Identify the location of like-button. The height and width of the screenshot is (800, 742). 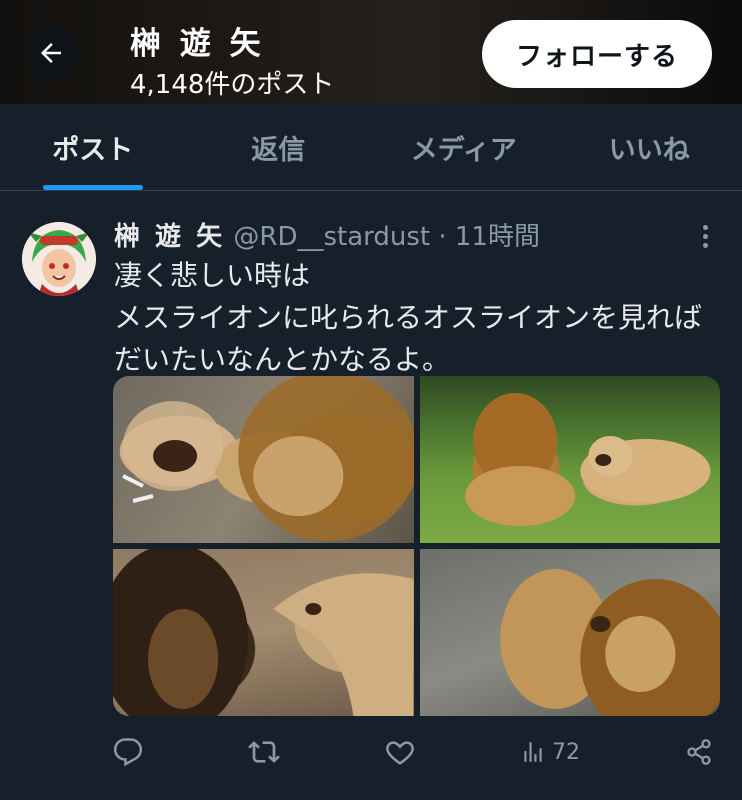
(400, 752).